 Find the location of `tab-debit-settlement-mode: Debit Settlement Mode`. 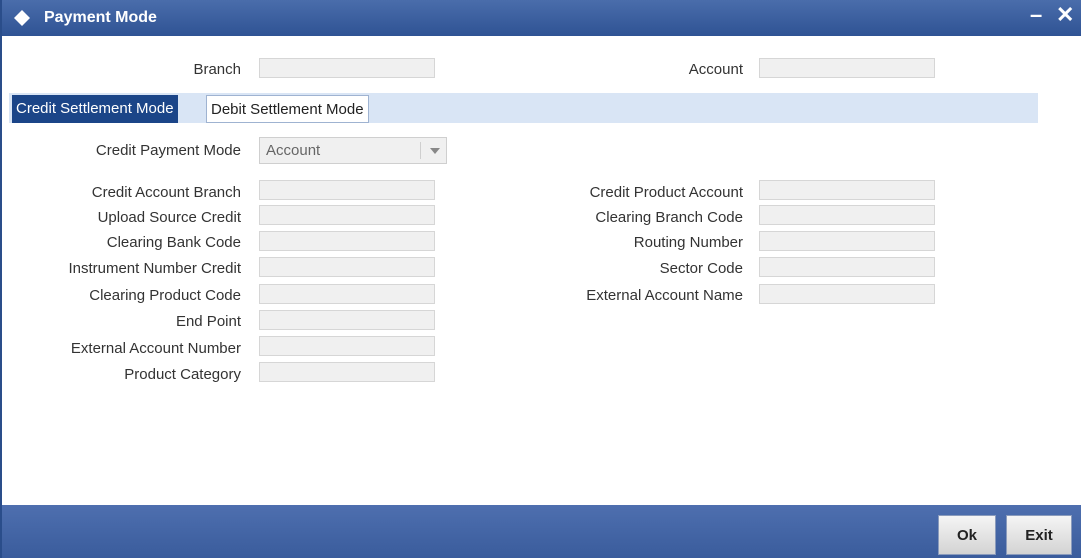

tab-debit-settlement-mode: Debit Settlement Mode is located at coordinates (287, 109).